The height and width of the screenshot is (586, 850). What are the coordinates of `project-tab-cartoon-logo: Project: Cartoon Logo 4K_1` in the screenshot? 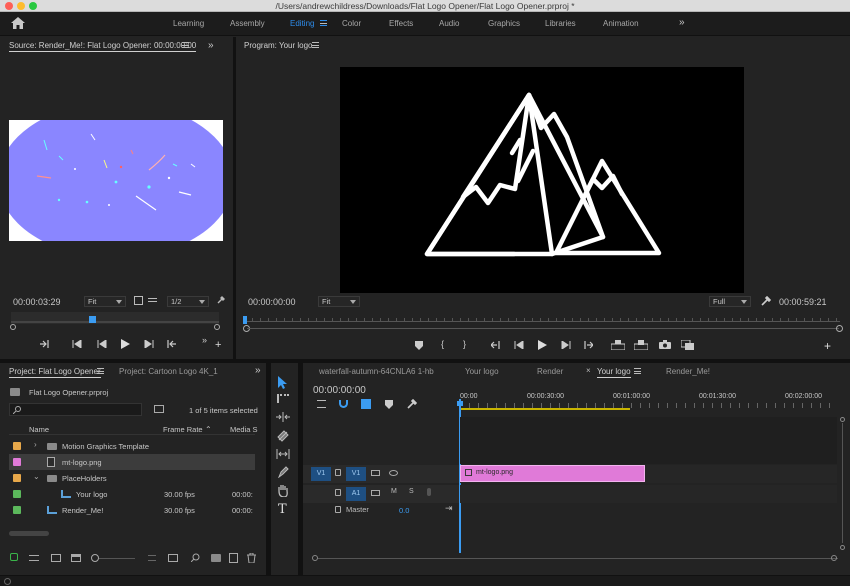 It's located at (168, 371).